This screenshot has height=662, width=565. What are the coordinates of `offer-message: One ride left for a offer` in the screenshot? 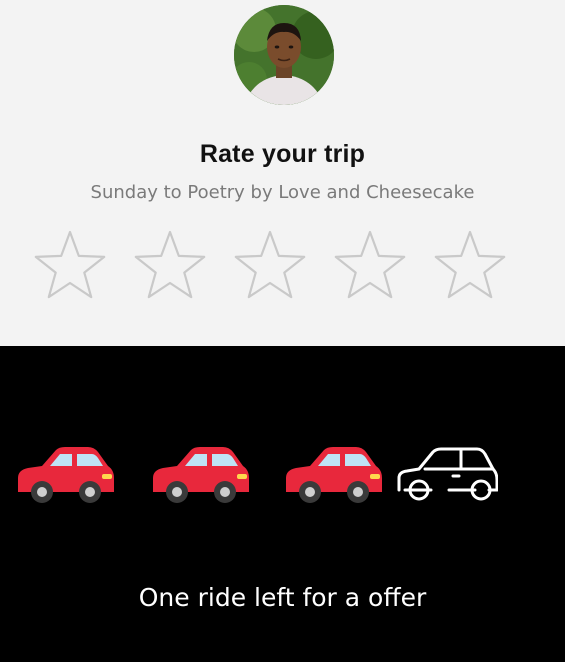 It's located at (282, 597).